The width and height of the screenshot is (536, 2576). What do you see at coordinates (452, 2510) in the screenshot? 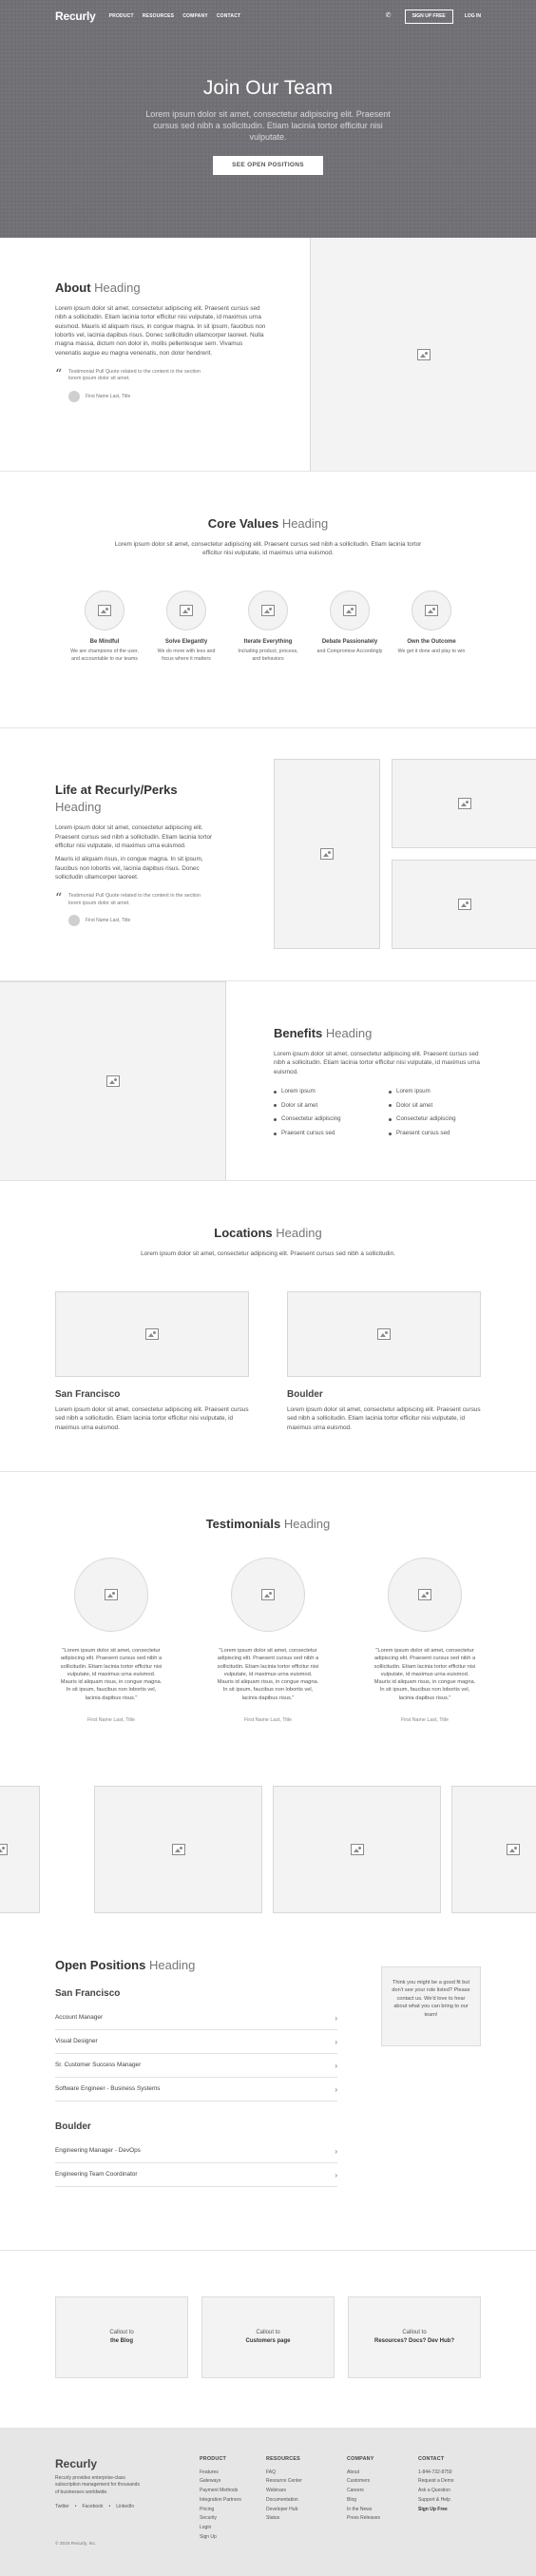
I see `footer-signup-link: Sign Up Free` at bounding box center [452, 2510].